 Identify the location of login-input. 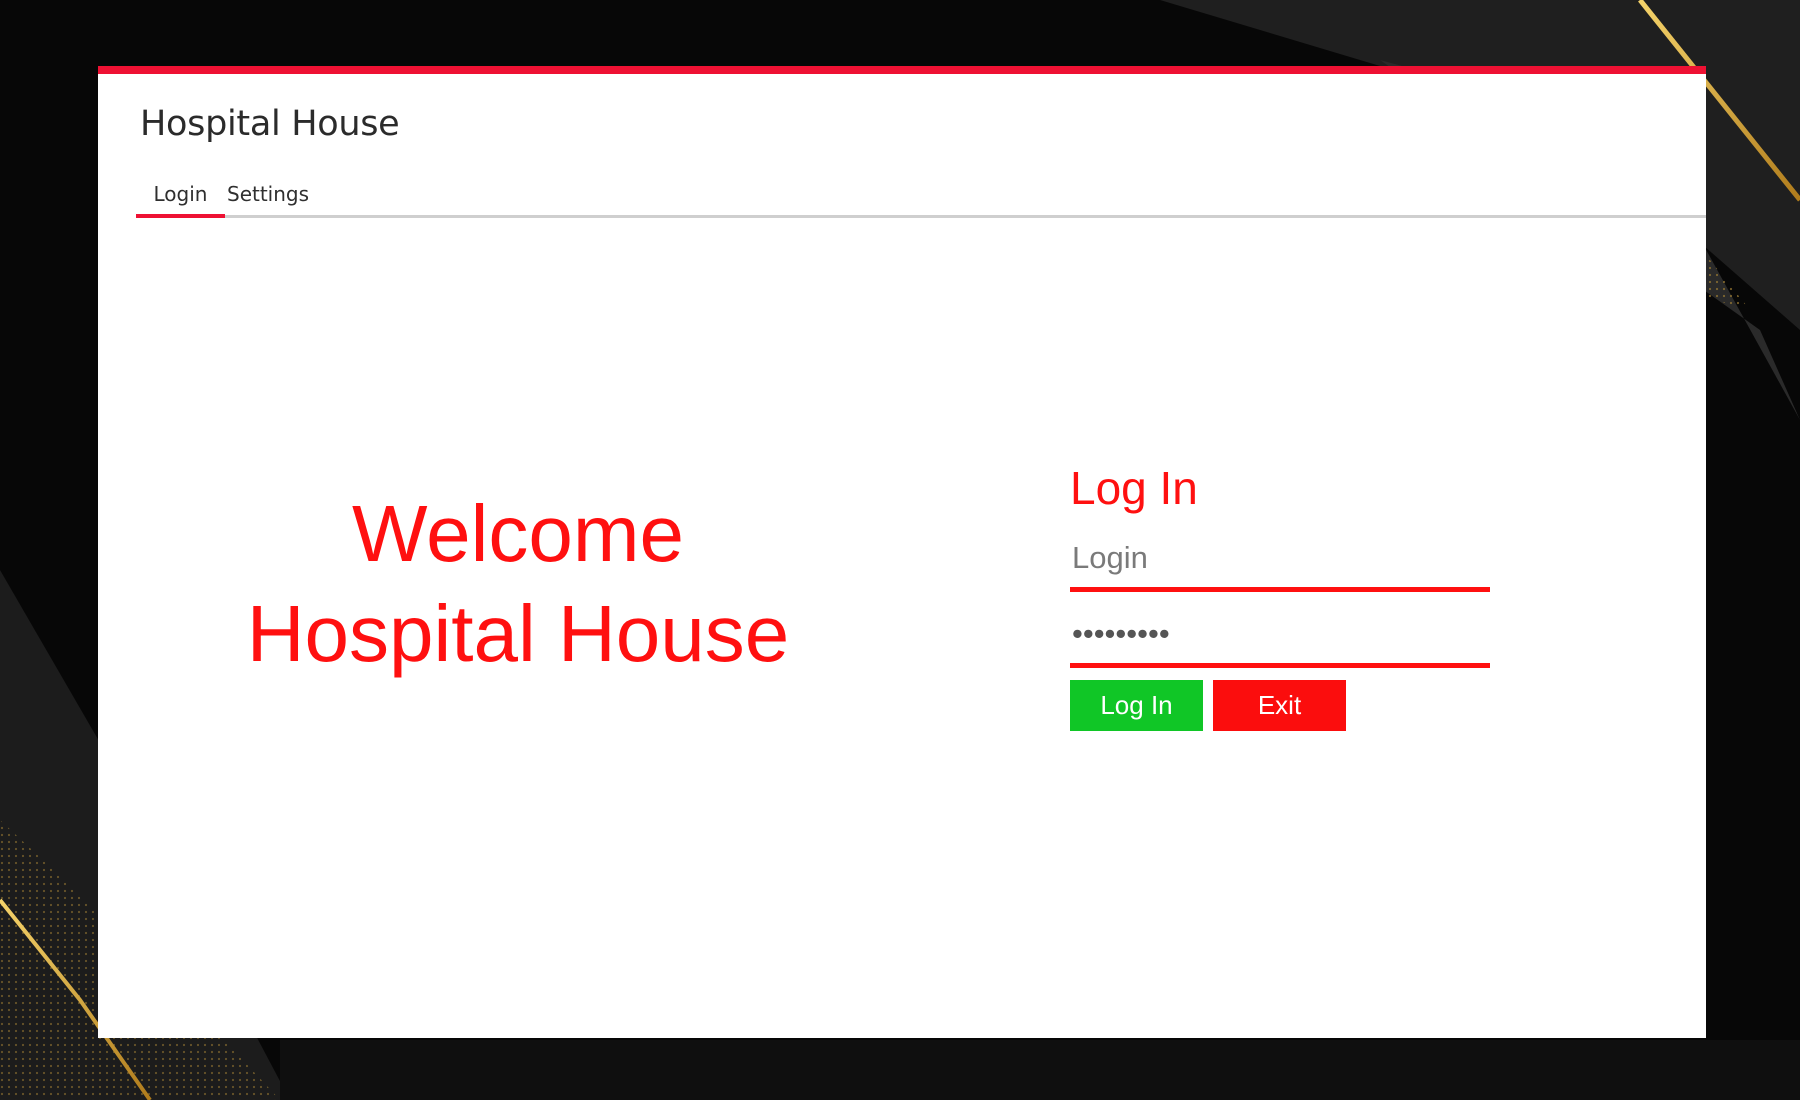
(1280, 558).